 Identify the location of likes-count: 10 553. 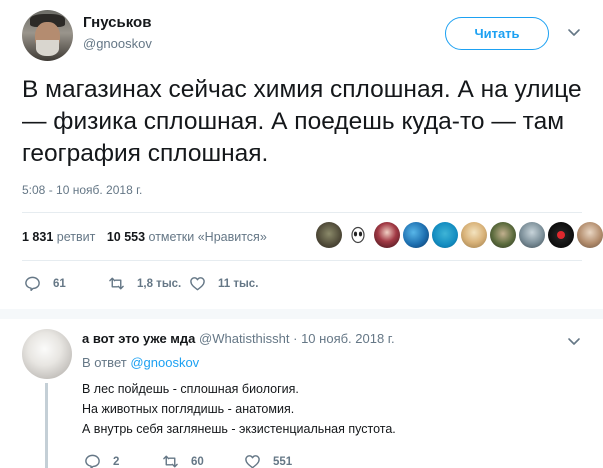
(126, 237).